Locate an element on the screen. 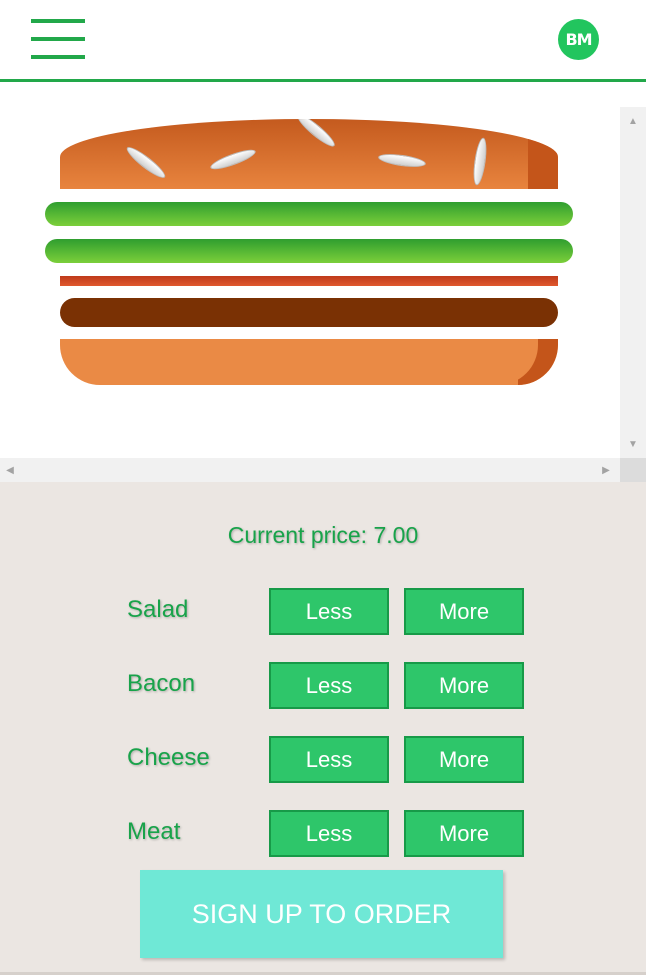 The width and height of the screenshot is (646, 975). scrollbar-corner is located at coordinates (633, 470).